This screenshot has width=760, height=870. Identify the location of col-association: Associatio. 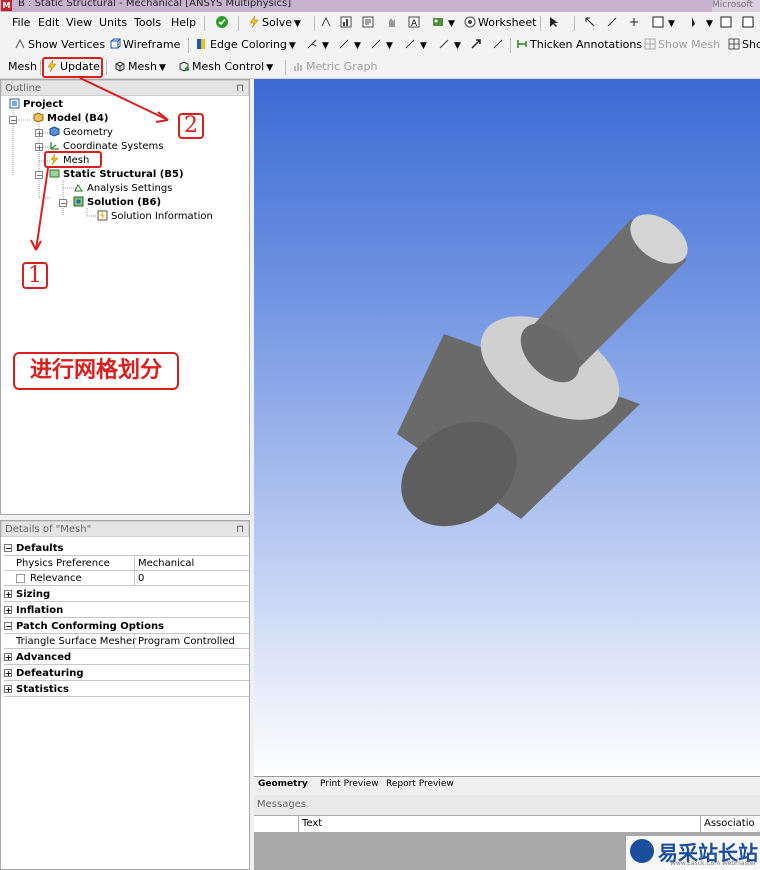
(727, 824).